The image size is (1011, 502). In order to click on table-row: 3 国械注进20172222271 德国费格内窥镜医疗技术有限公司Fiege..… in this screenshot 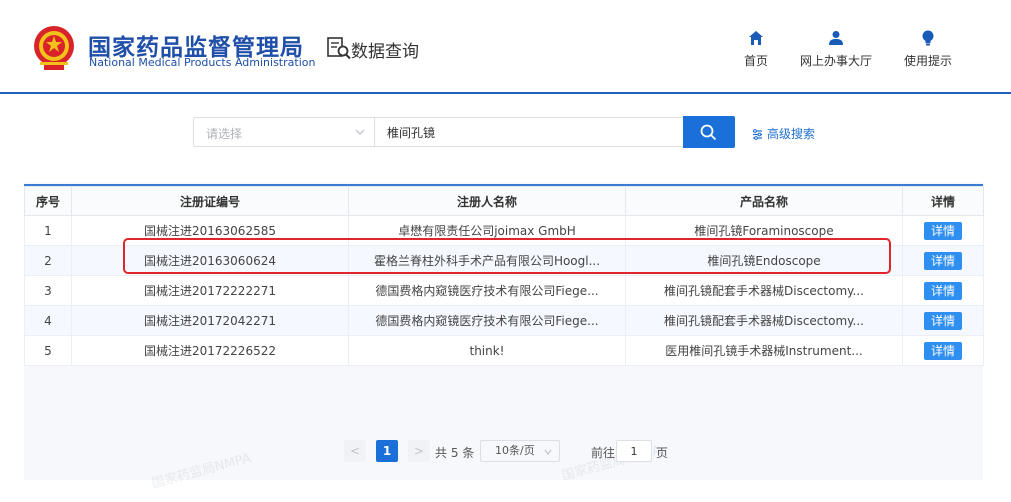, I will do `click(504, 290)`.